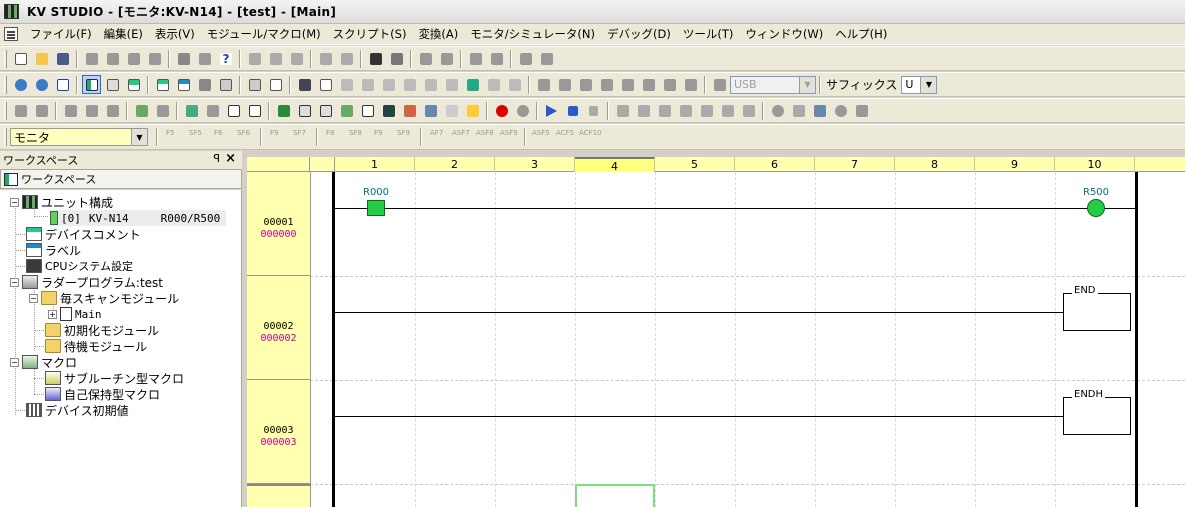 This screenshot has width=1185, height=507. Describe the element at coordinates (254, 84) in the screenshot. I see `cross-reference-icon` at that location.